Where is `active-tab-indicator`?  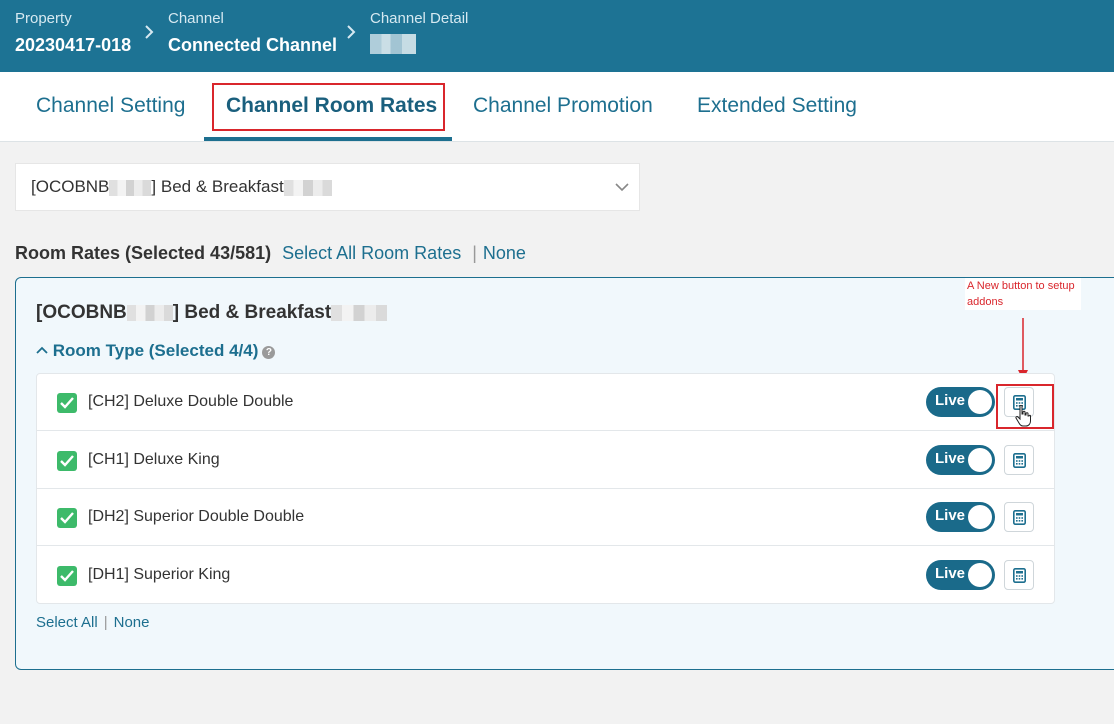 active-tab-indicator is located at coordinates (328, 139).